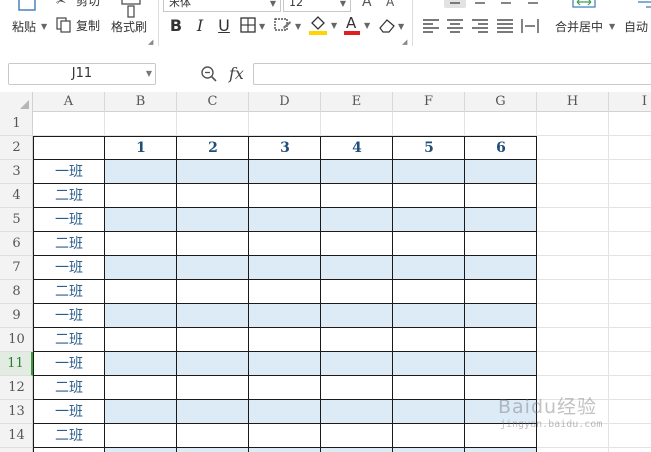 This screenshot has width=651, height=452. What do you see at coordinates (213, 102) in the screenshot?
I see `column-header-c: C` at bounding box center [213, 102].